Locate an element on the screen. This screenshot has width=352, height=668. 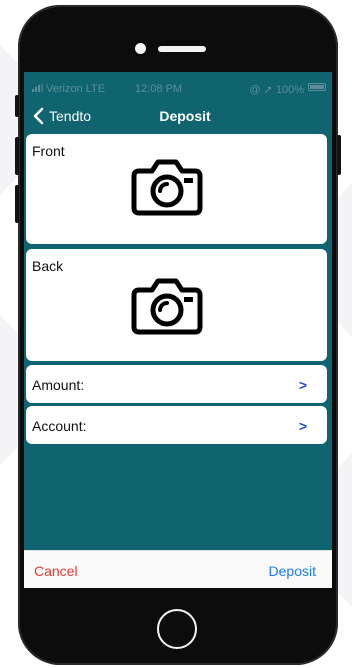
signal-icon is located at coordinates (38, 88).